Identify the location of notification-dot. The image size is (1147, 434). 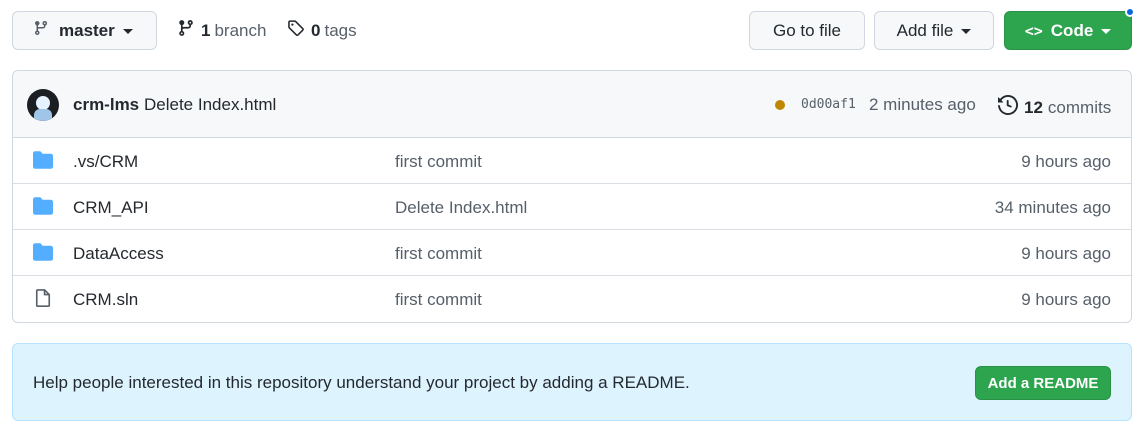
(1130, 12).